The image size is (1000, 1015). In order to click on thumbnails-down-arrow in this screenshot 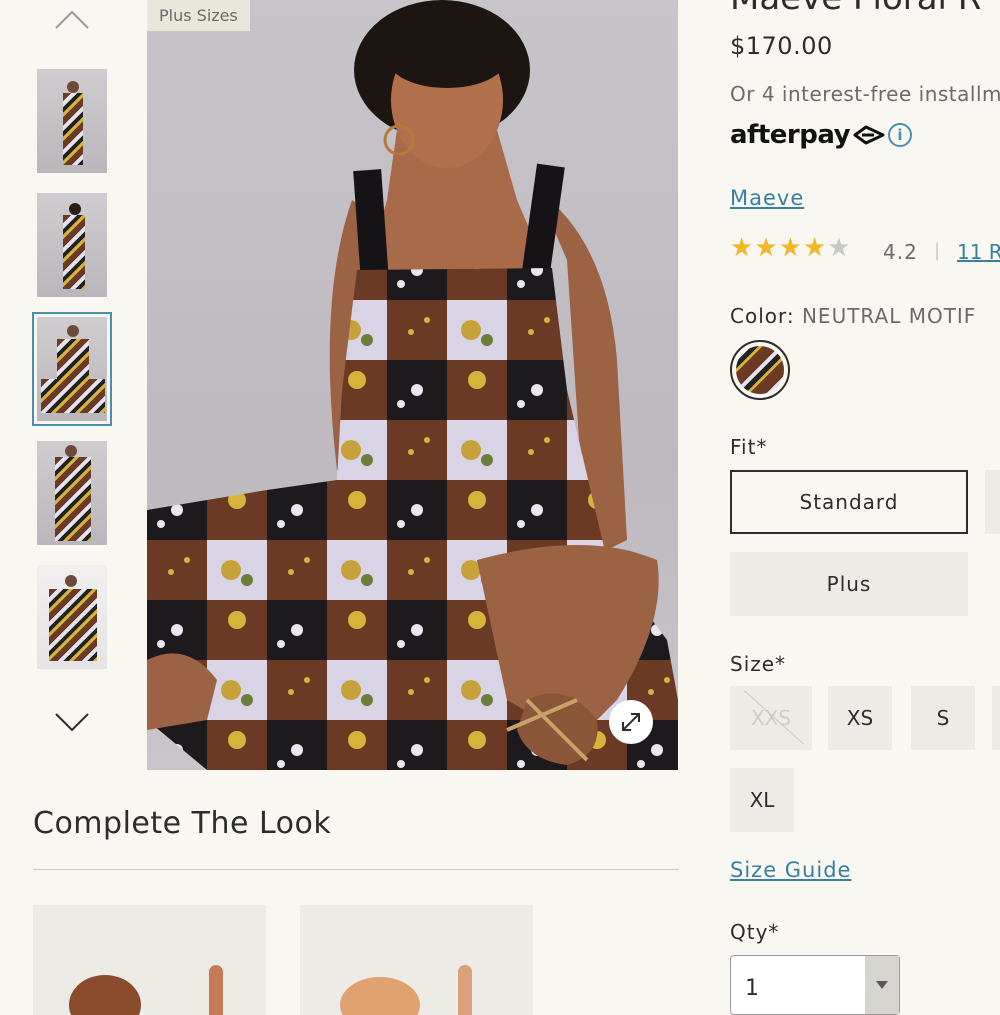, I will do `click(72, 723)`.